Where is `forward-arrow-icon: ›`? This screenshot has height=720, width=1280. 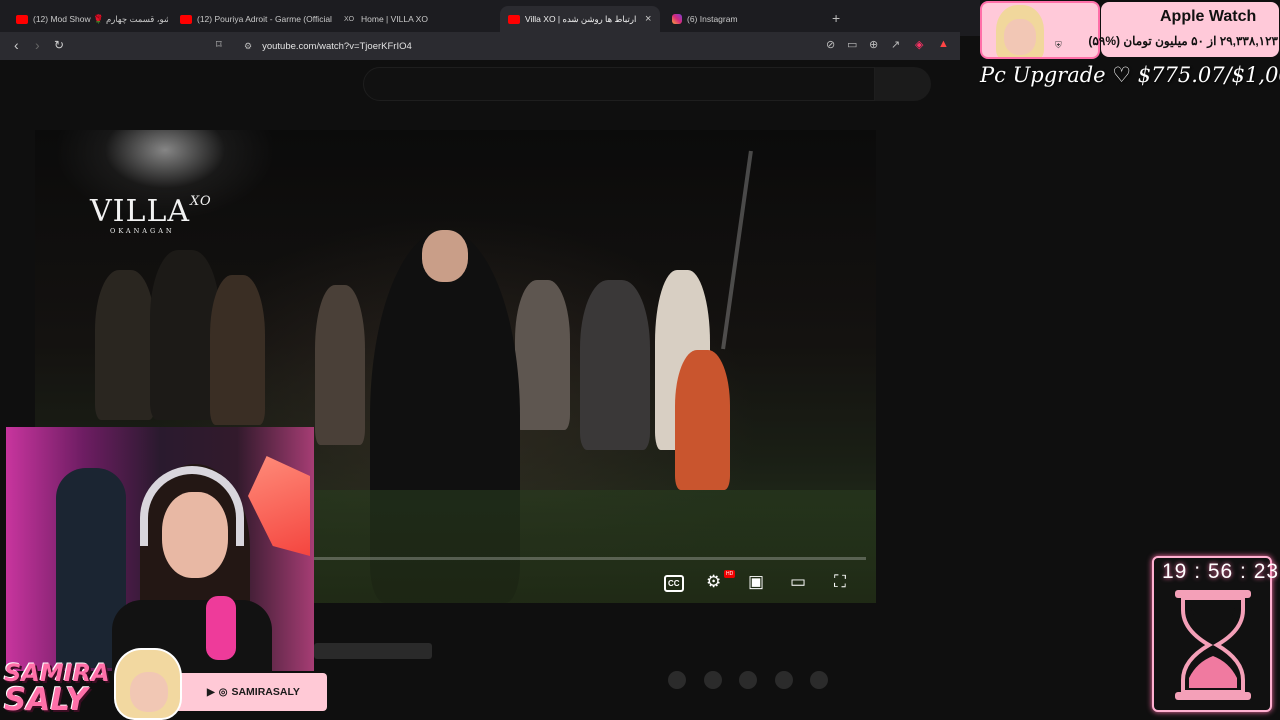 forward-arrow-icon: › is located at coordinates (37, 45).